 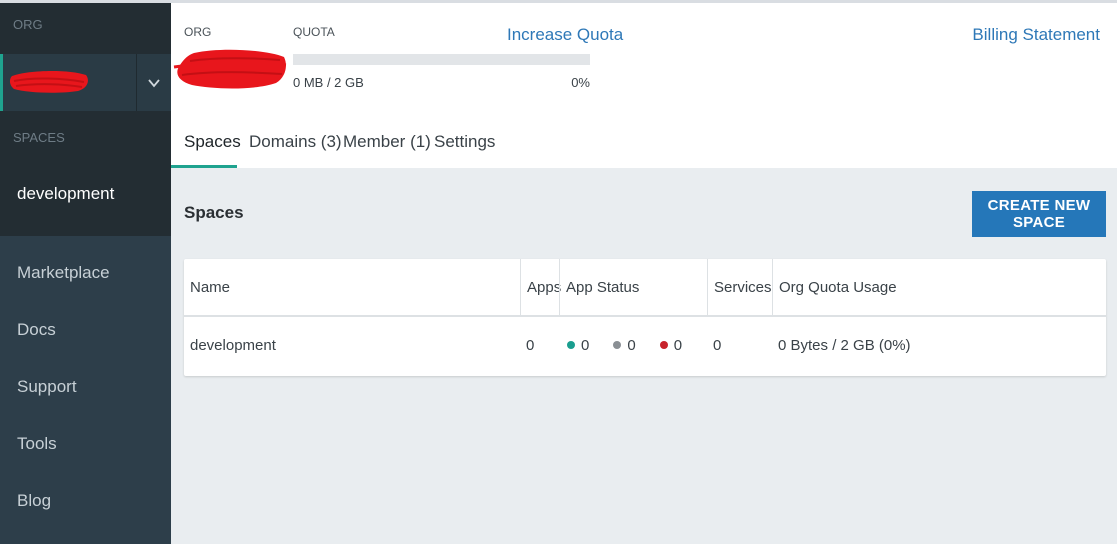 What do you see at coordinates (663, 345) in the screenshot?
I see `status-crashed-dot-icon` at bounding box center [663, 345].